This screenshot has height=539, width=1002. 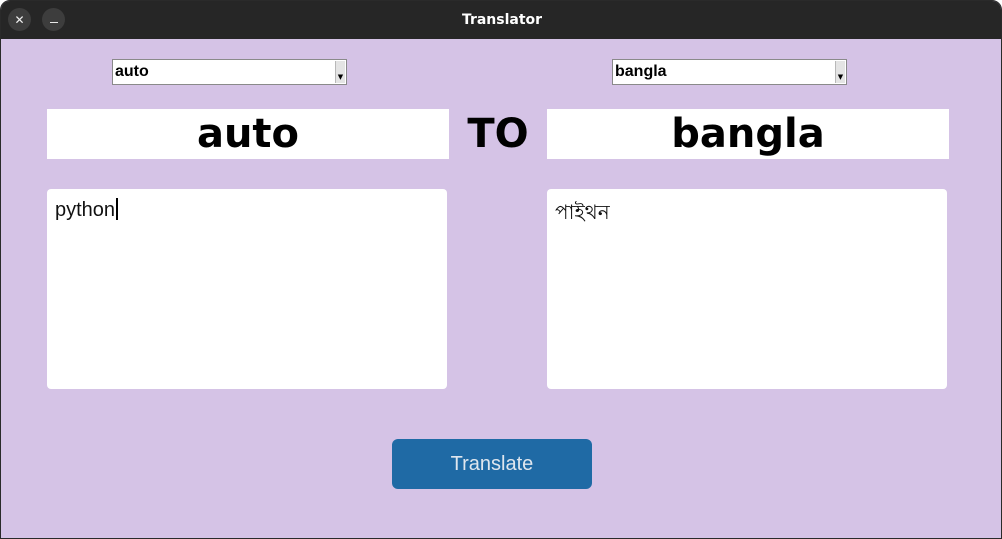 What do you see at coordinates (229, 72) in the screenshot?
I see `source-language-select: auto ▼` at bounding box center [229, 72].